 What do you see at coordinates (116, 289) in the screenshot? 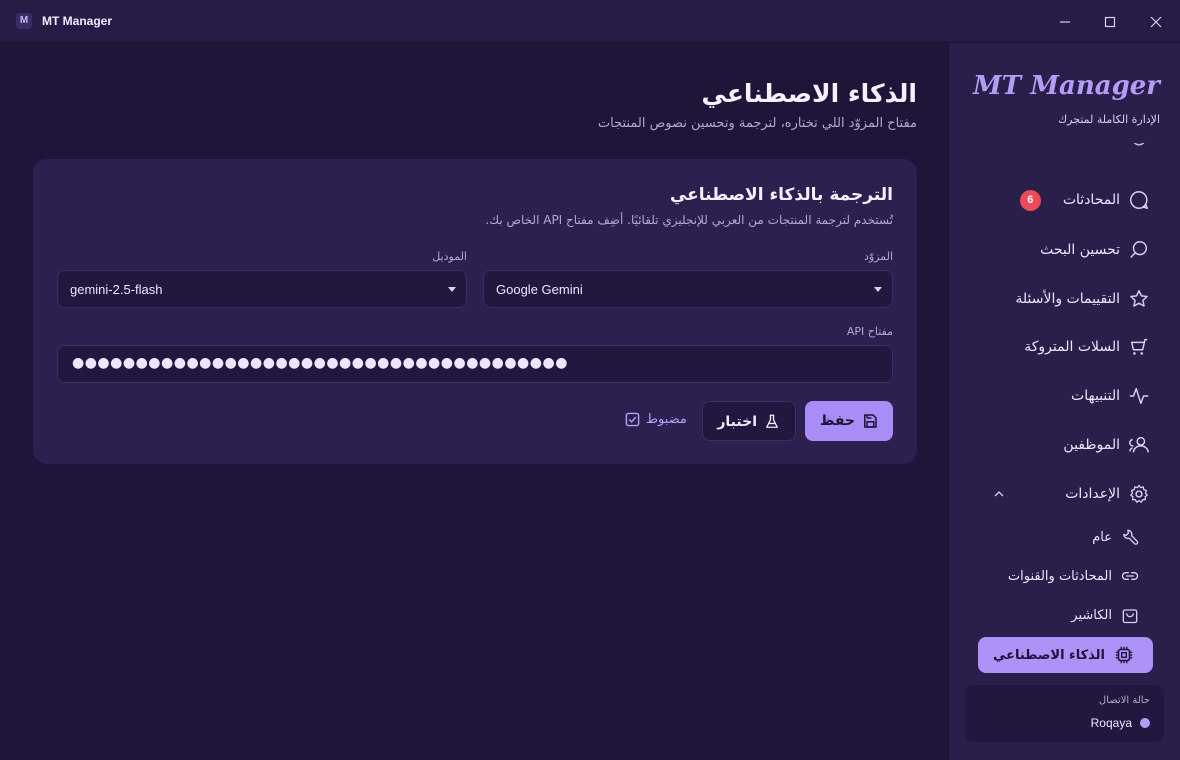
I see `model-value: gemini-2.5-flash` at bounding box center [116, 289].